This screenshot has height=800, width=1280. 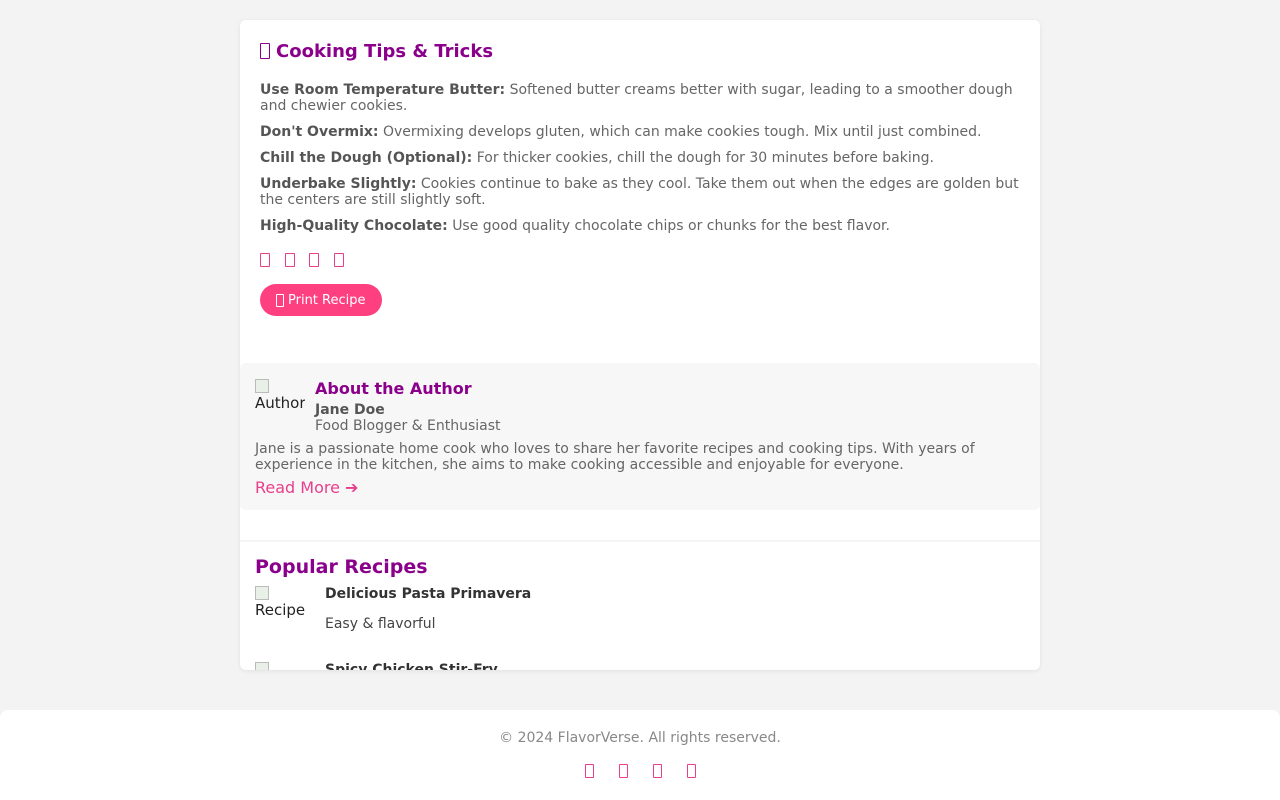 What do you see at coordinates (327, 300) in the screenshot?
I see `print-recipe-label: Print Recipe` at bounding box center [327, 300].